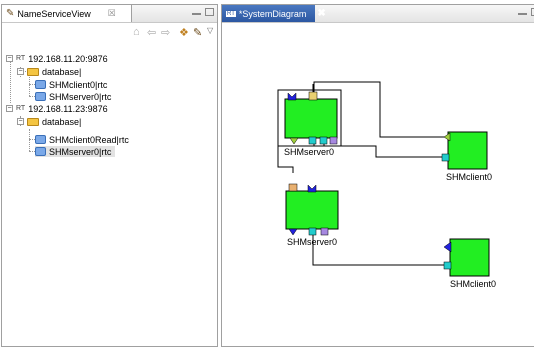  I want to click on tree-item-server2: − RT 192.168.11.23:9876, so click(57, 108).